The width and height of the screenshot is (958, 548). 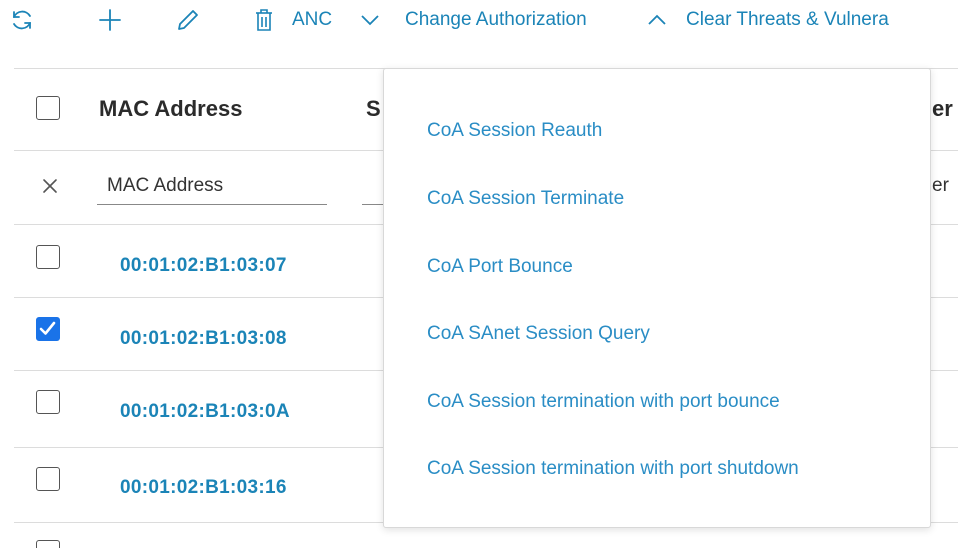 I want to click on pencil-icon, so click(x=188, y=20).